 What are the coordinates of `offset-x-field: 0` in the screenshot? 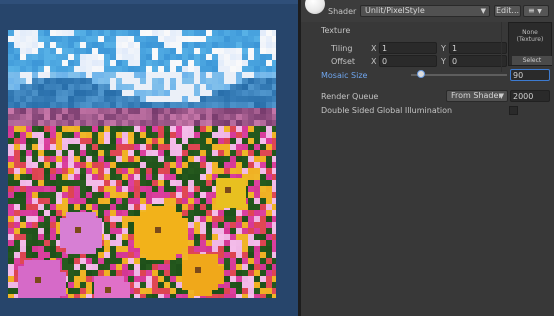 It's located at (408, 61).